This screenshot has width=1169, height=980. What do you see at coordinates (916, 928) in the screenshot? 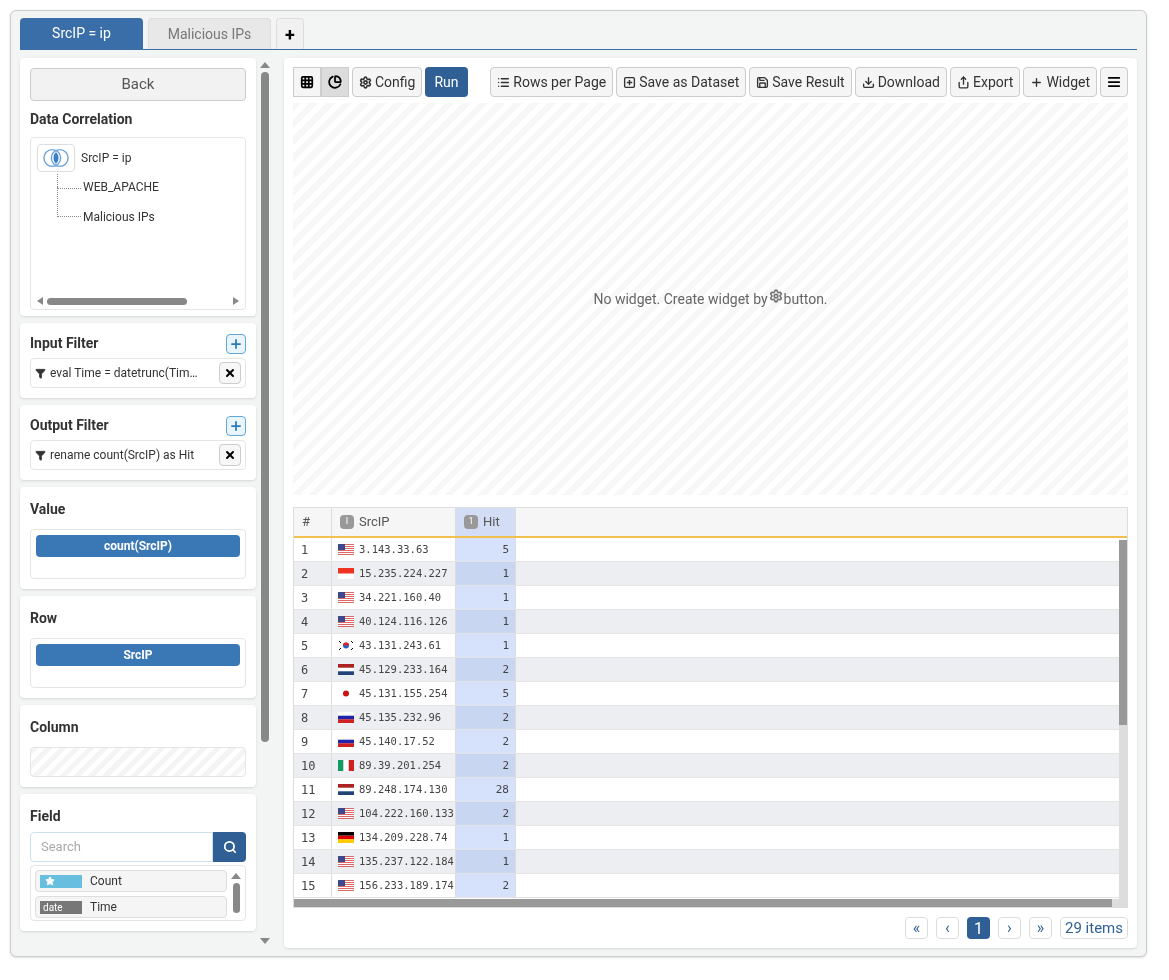
I see `pagination-button: «` at bounding box center [916, 928].